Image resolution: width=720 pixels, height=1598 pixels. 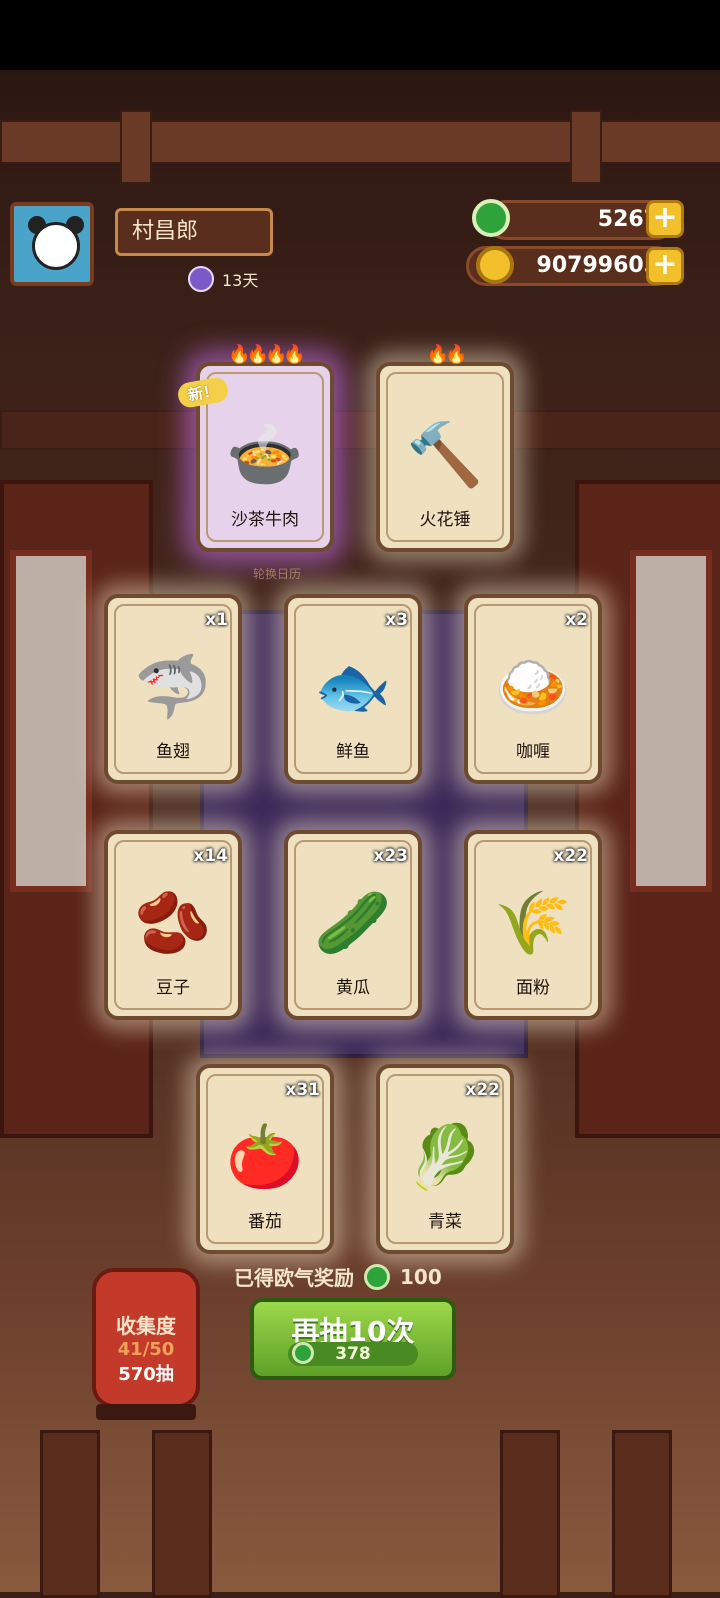 I want to click on card-count: x1, so click(x=216, y=620).